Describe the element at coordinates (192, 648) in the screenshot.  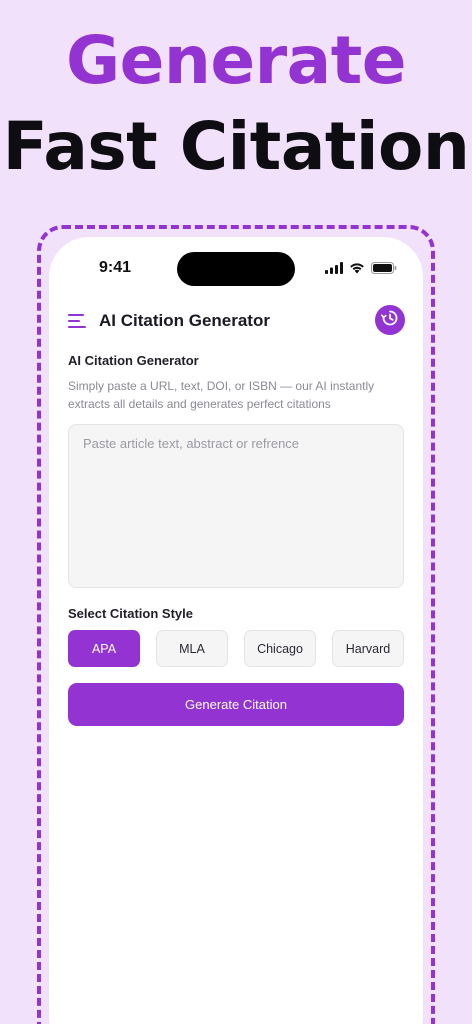
I see `style-option-mla: MLA` at that location.